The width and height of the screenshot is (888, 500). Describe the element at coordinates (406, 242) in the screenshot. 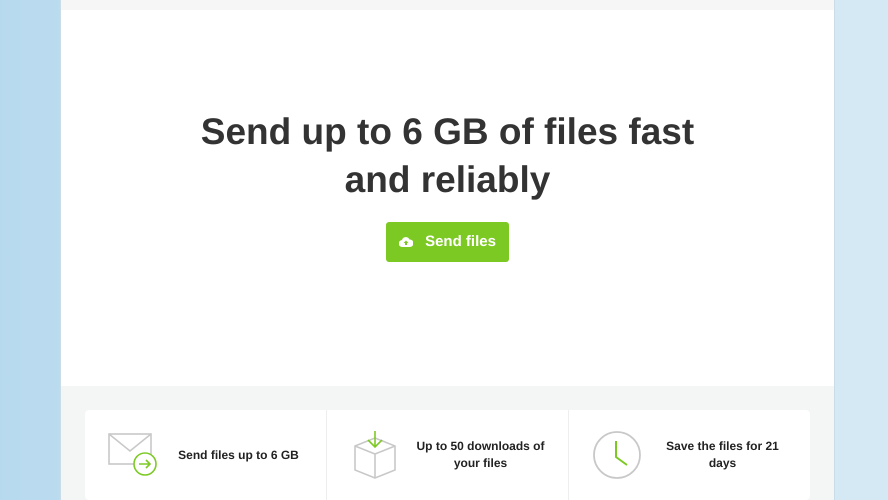

I see `cloud-upload-icon` at that location.